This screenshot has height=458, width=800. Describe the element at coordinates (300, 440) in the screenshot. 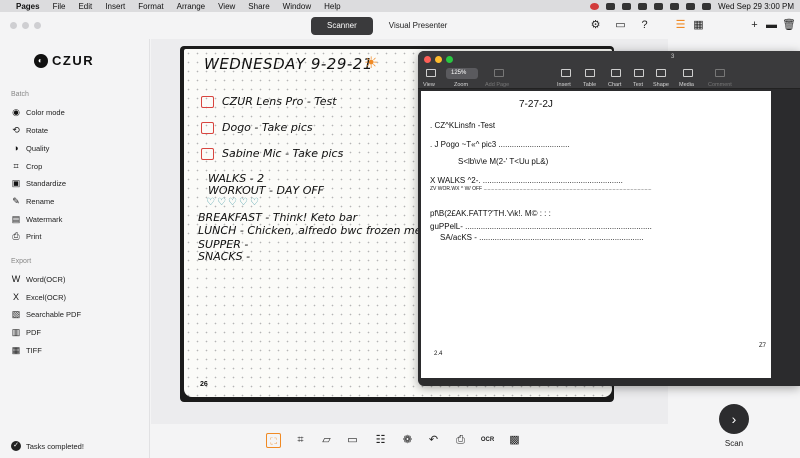

I see `crop-icon: ⌗` at that location.